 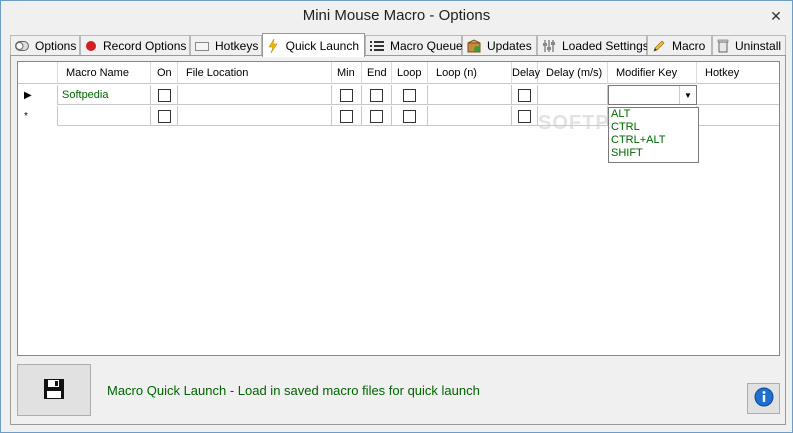 I want to click on header-modifier-key: Modifier Key, so click(x=652, y=73).